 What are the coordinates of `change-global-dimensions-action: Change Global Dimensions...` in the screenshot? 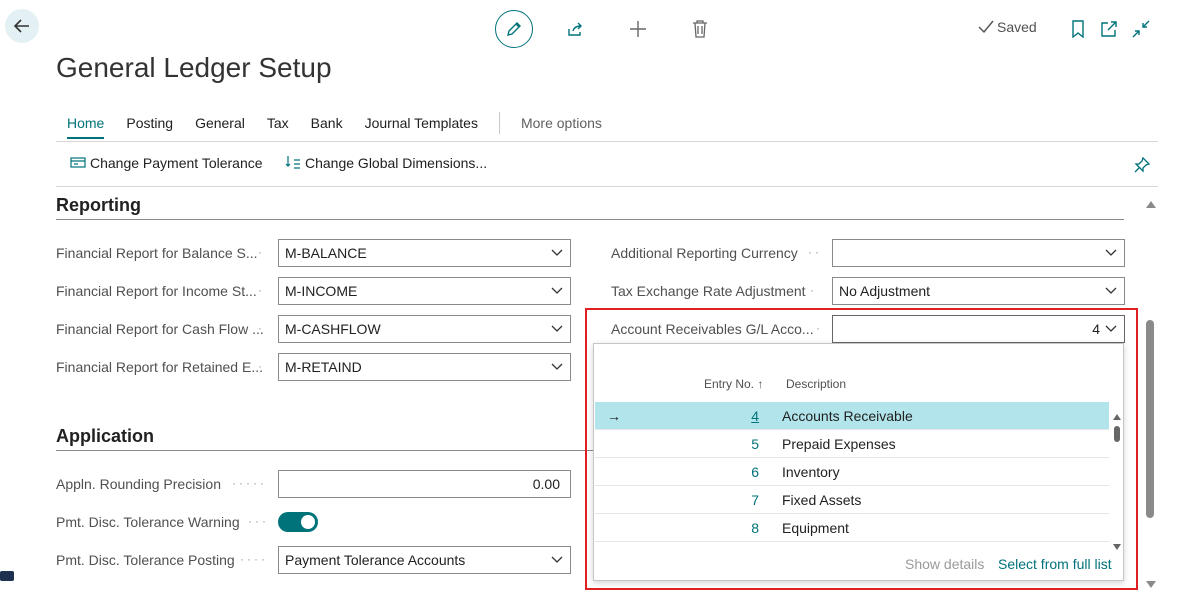 It's located at (386, 163).